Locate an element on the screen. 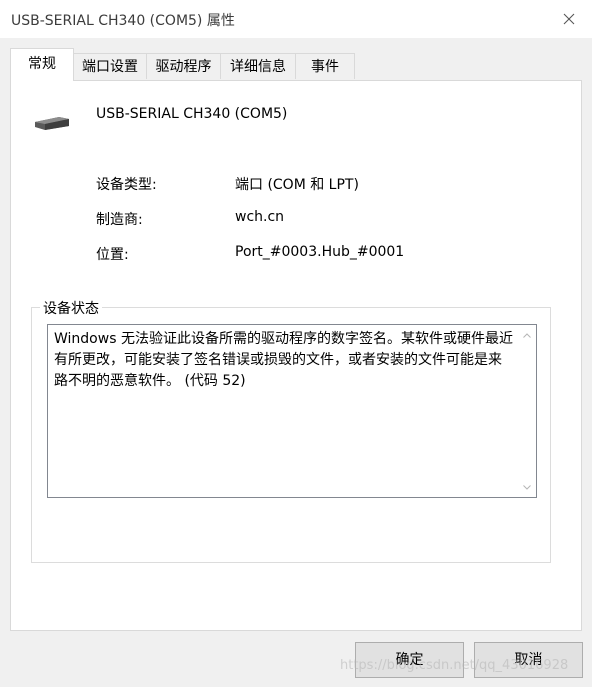  device-name: USB-SERIAL CH340 (COM5) is located at coordinates (192, 114).